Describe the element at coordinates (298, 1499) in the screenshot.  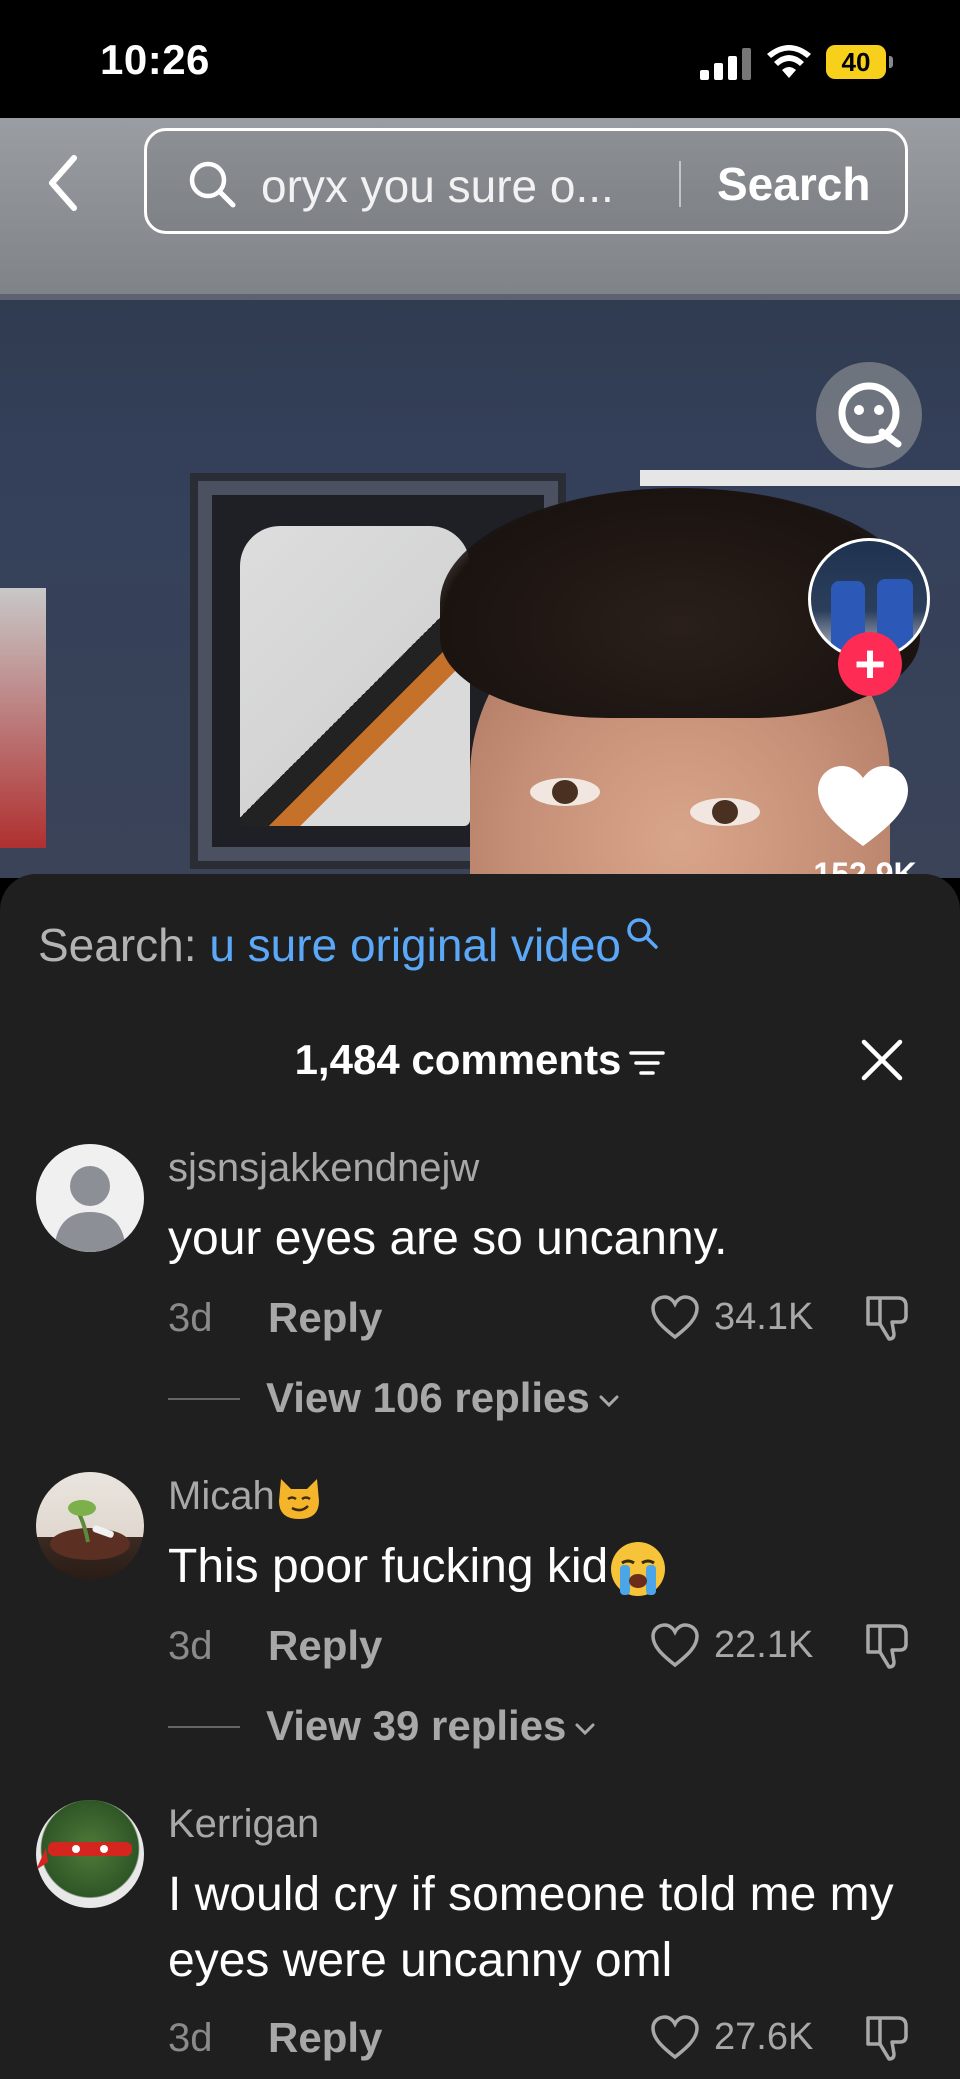
I see `smirk-cat-emoji-icon` at that location.